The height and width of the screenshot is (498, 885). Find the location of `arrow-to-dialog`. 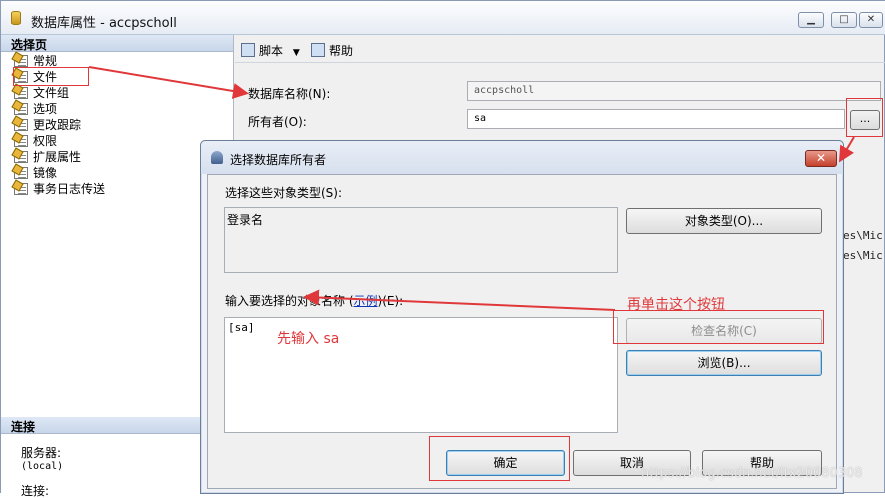

arrow-to-dialog is located at coordinates (846, 149).